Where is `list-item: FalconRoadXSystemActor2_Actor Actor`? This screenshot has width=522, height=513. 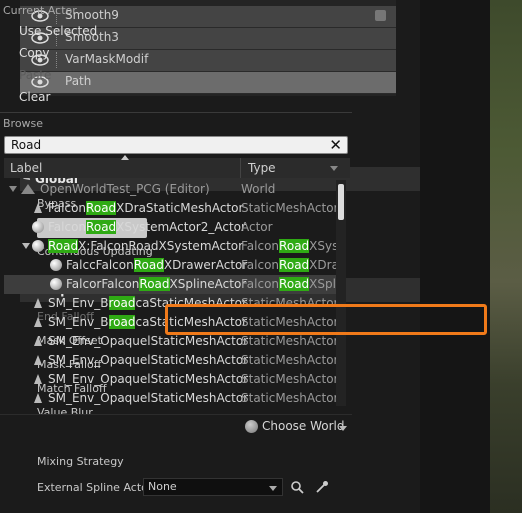
list-item: FalconRoadXSystemActor2_Actor Actor is located at coordinates (174, 227).